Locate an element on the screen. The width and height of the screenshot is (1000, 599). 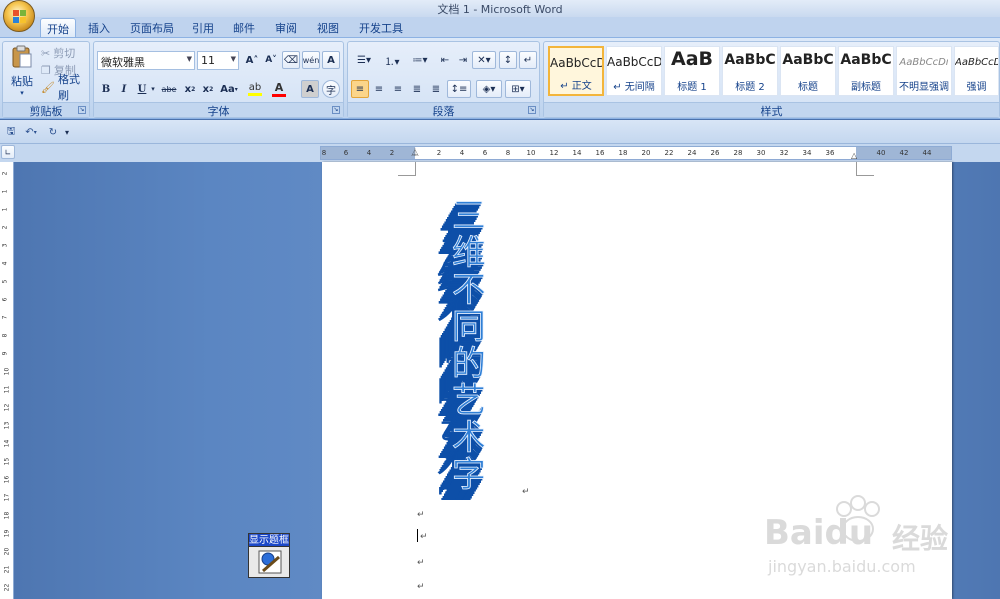
bold-button: B is located at coordinates (106, 89).